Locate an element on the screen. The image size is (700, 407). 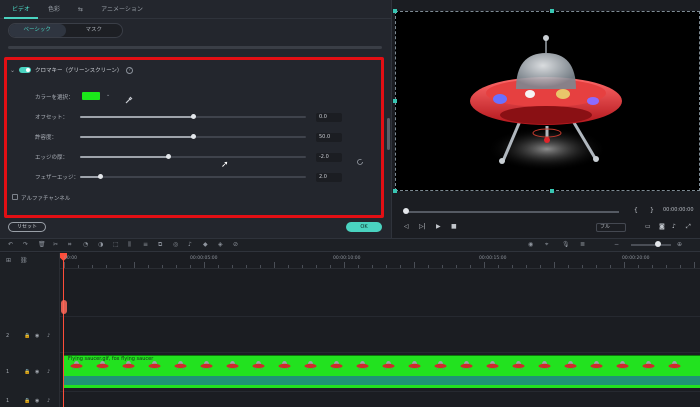
offset-value: 0.0 is located at coordinates (329, 117).